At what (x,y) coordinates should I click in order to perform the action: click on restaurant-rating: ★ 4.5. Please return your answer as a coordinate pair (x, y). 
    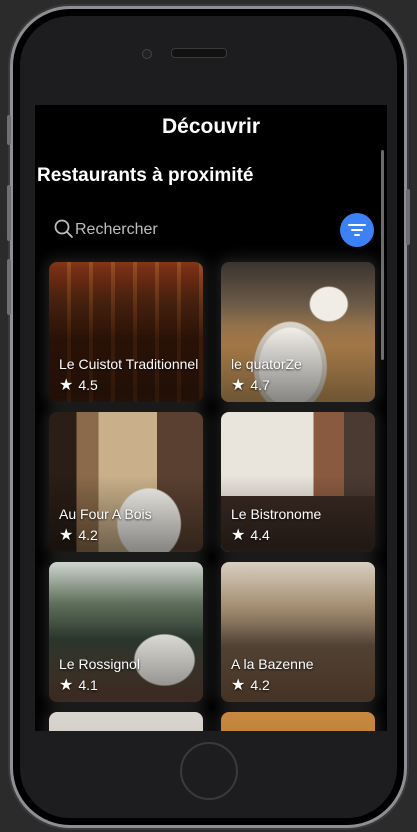
    Looking at the image, I should click on (78, 385).